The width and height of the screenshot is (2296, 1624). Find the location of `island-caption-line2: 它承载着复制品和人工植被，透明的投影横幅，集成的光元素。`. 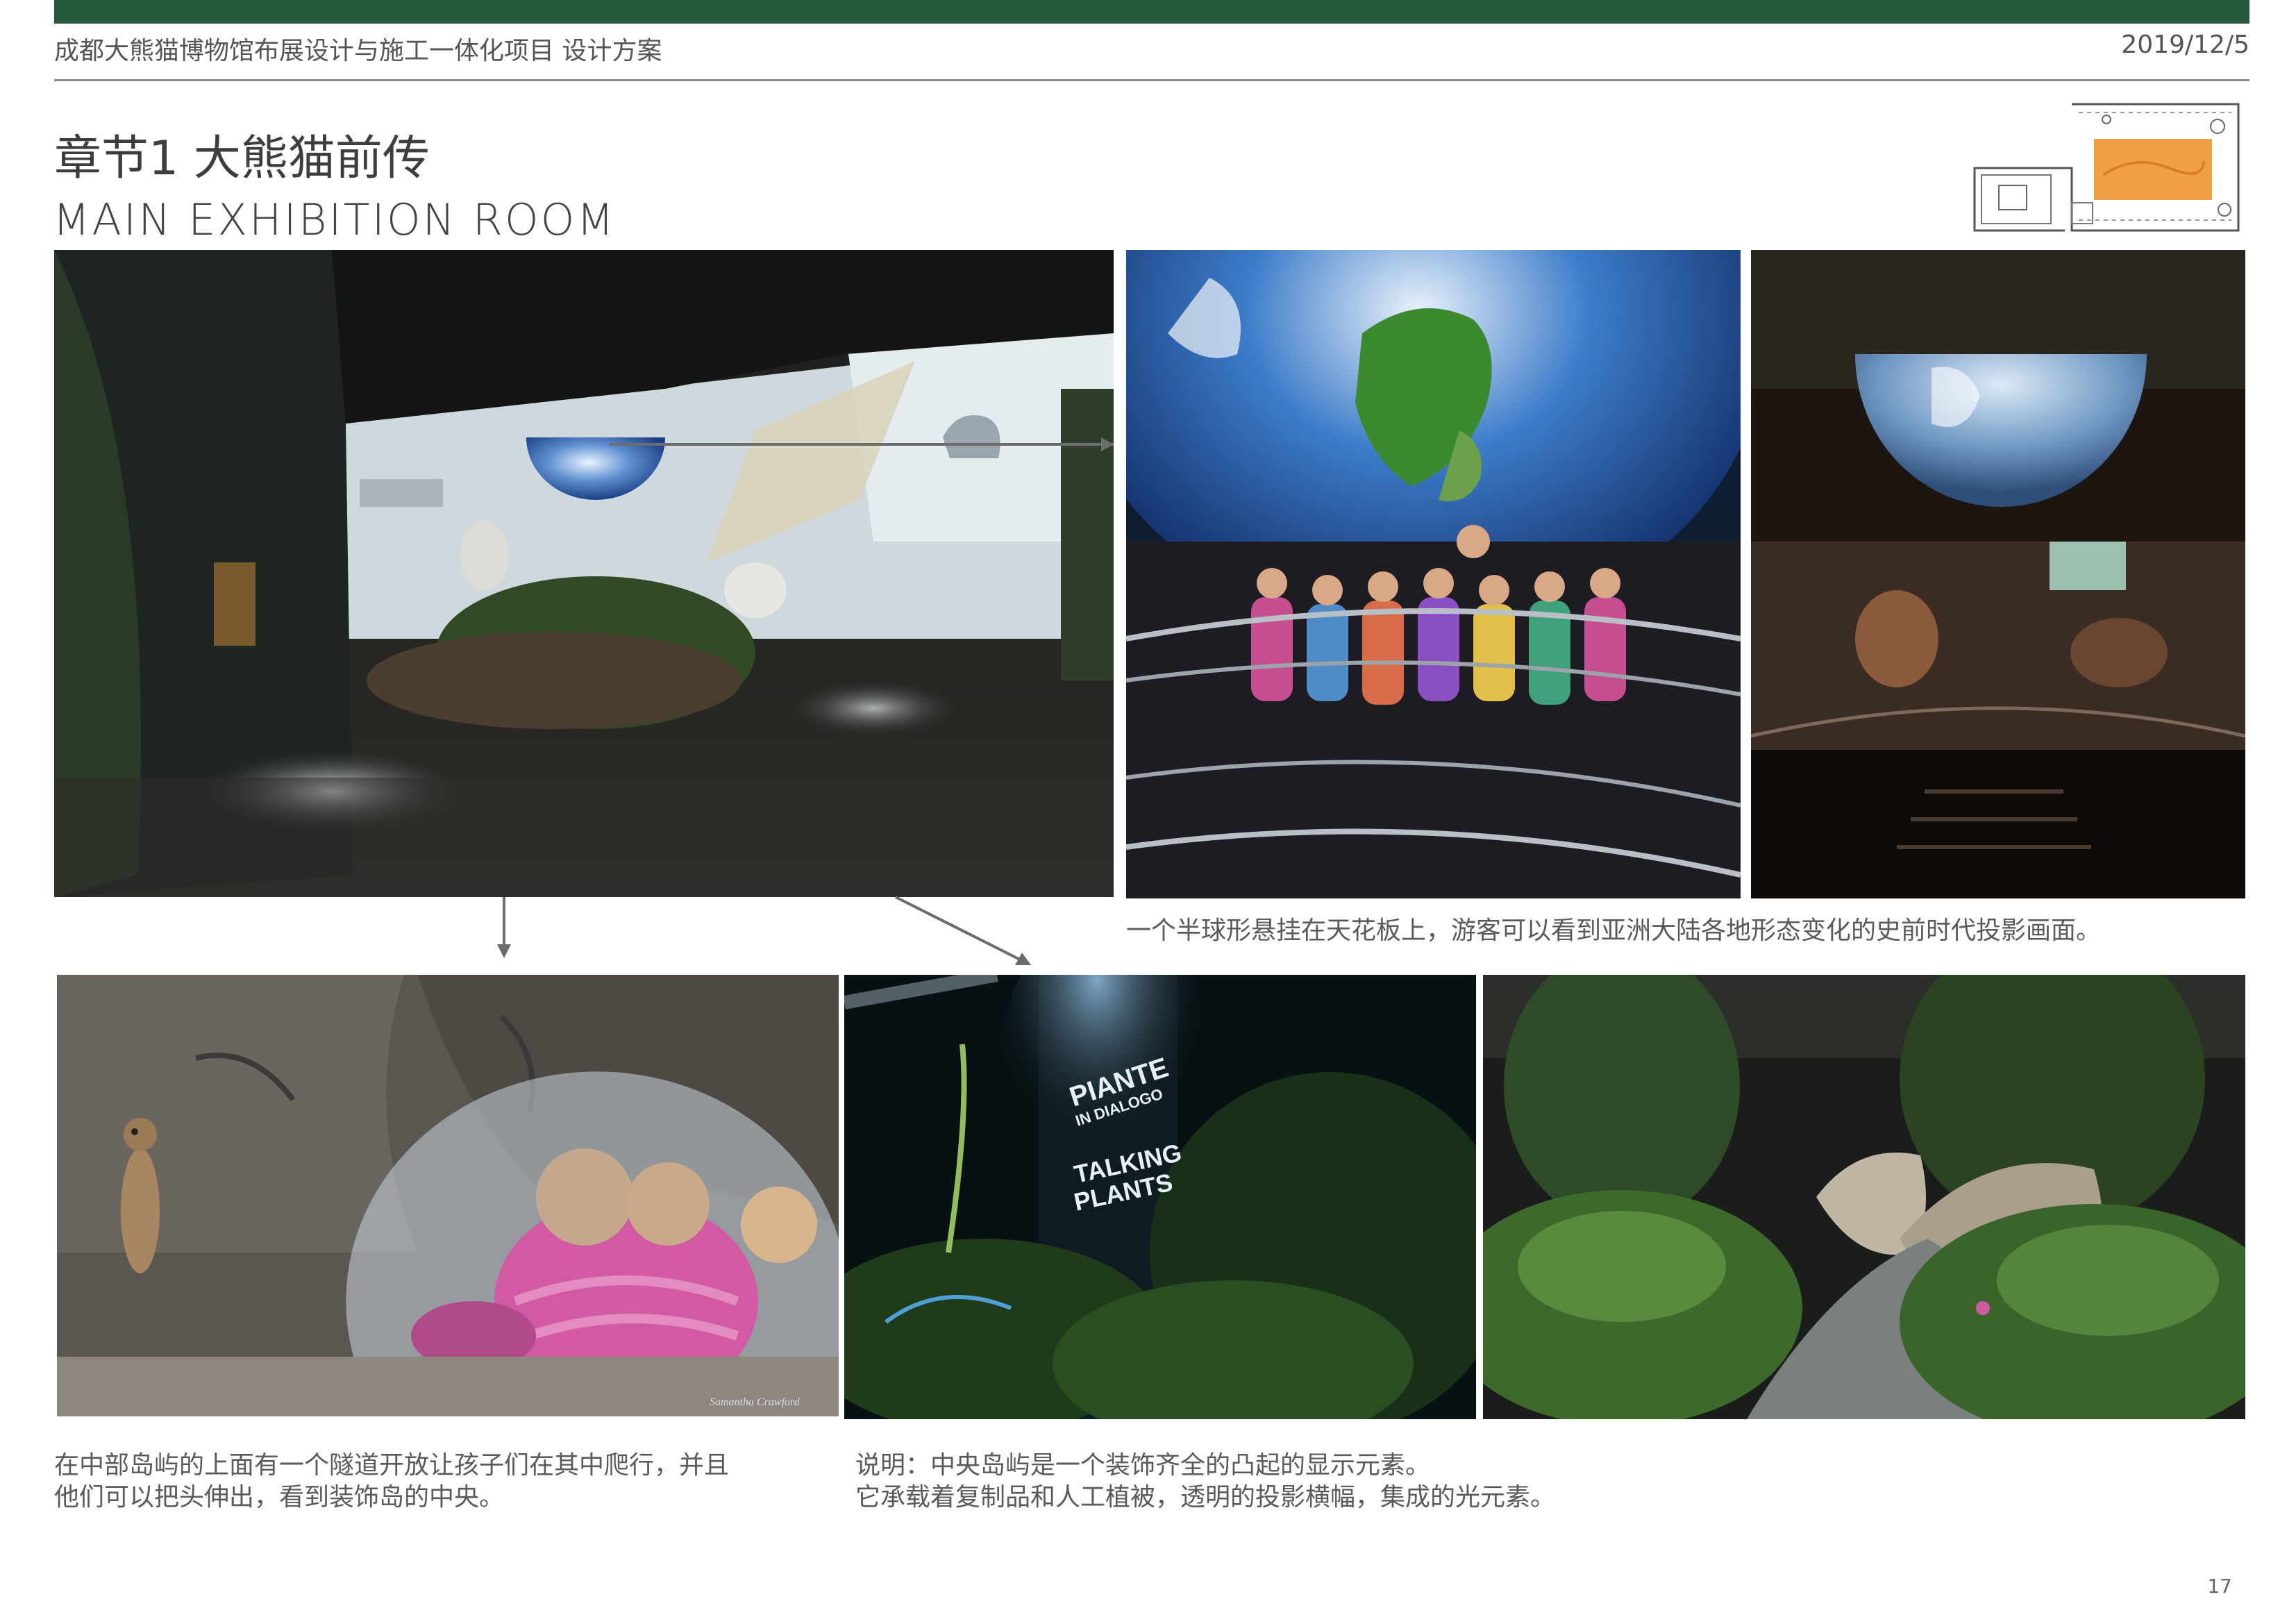

island-caption-line2: 它承载着复制品和人工植被，透明的投影横幅，集成的光元素。 is located at coordinates (1205, 1498).